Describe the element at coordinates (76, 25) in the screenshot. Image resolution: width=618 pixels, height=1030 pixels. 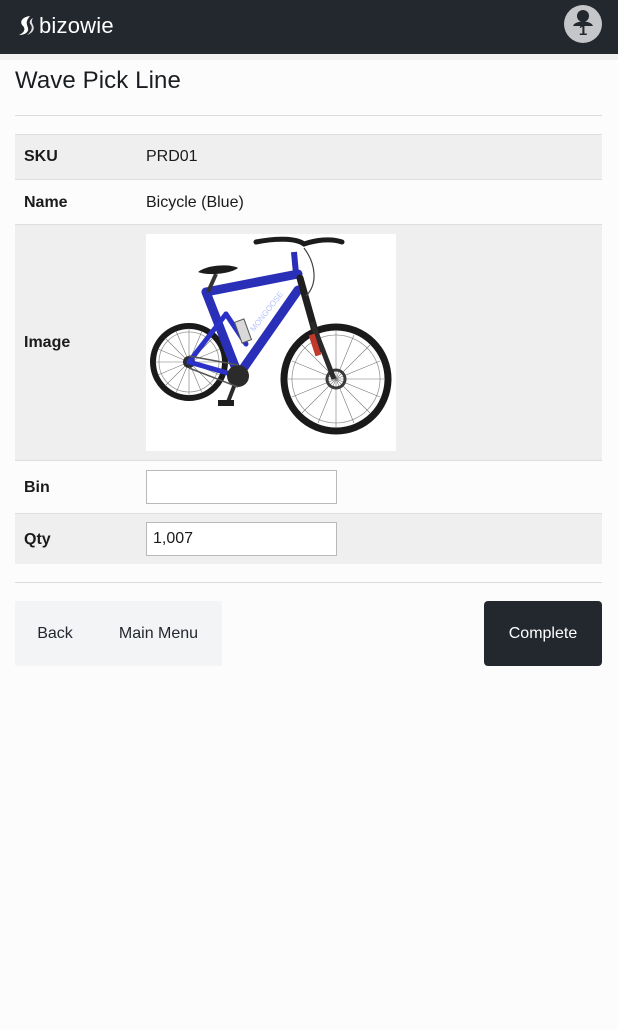
I see `brand-name: bizowie` at that location.